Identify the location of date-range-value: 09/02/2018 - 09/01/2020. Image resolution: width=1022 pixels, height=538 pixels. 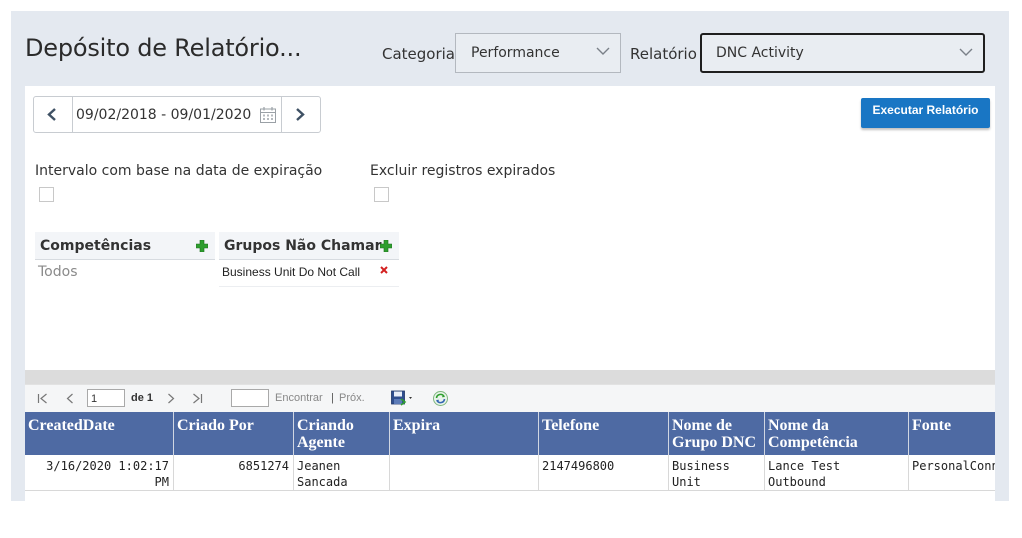
(164, 115).